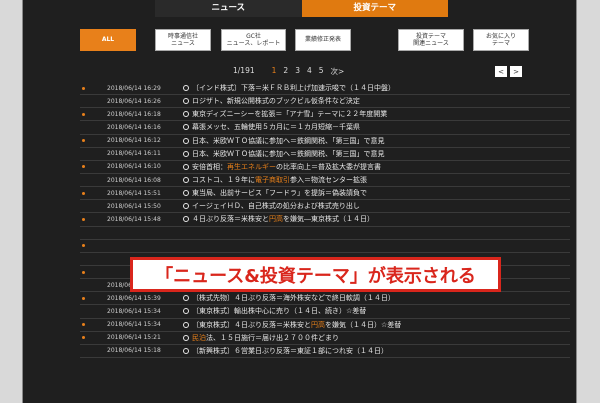 The width and height of the screenshot is (600, 403). Describe the element at coordinates (223, 180) in the screenshot. I see `headline-text: コストコ、１９年に` at that location.